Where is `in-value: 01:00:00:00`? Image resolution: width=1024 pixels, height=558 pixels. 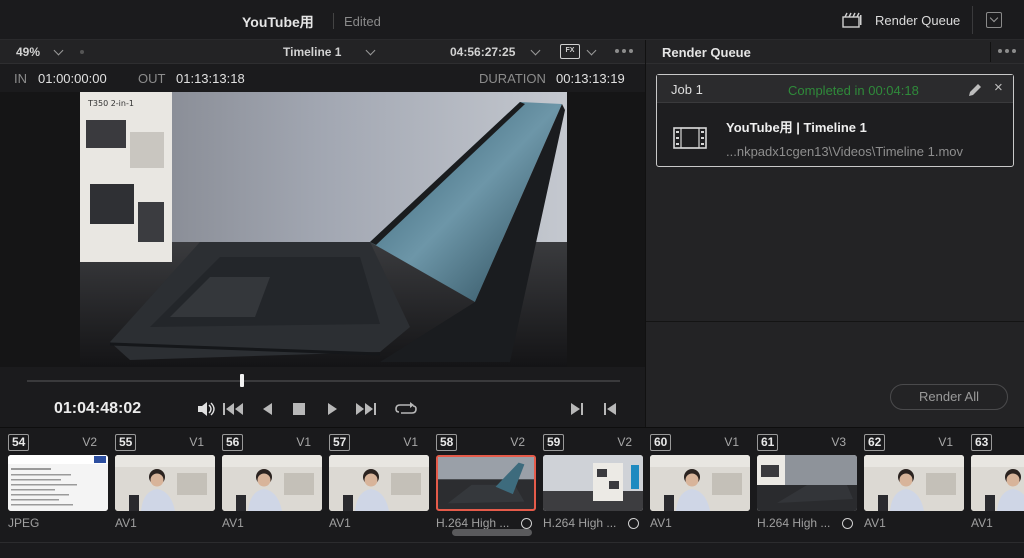 in-value: 01:00:00:00 is located at coordinates (72, 78).